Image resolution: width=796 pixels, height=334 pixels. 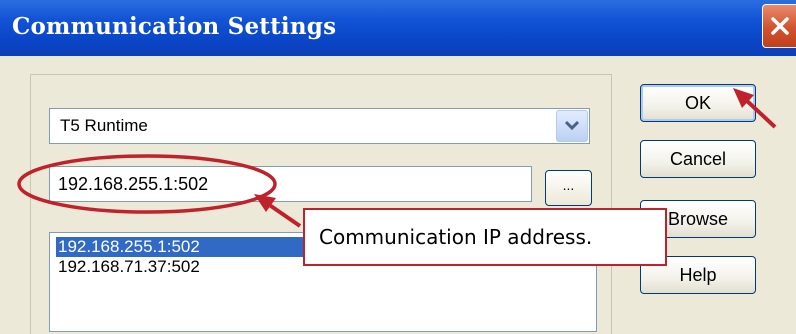 I want to click on arrow-to-address-icon, so click(x=278, y=211).